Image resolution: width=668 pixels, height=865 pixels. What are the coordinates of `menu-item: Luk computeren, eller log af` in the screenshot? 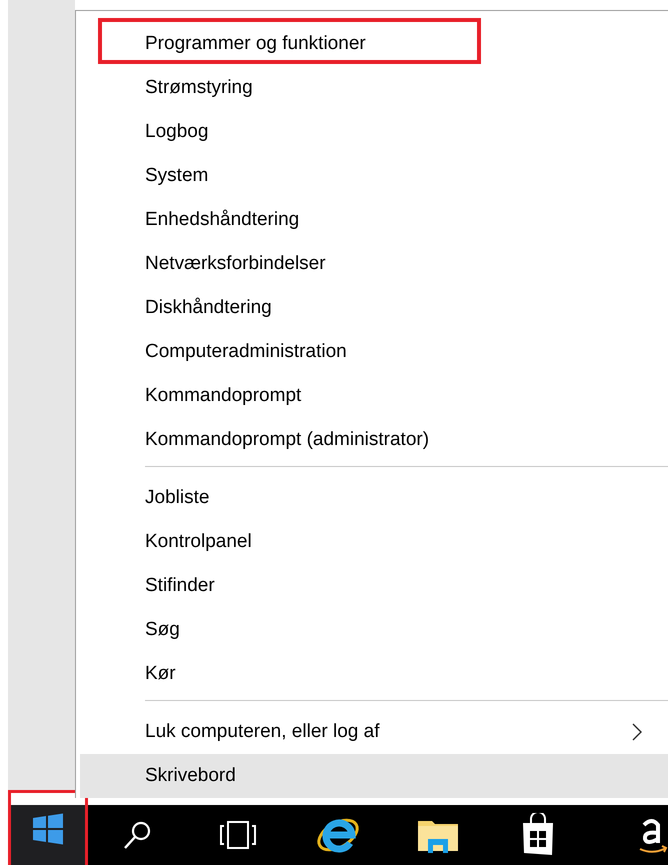 It's located at (374, 732).